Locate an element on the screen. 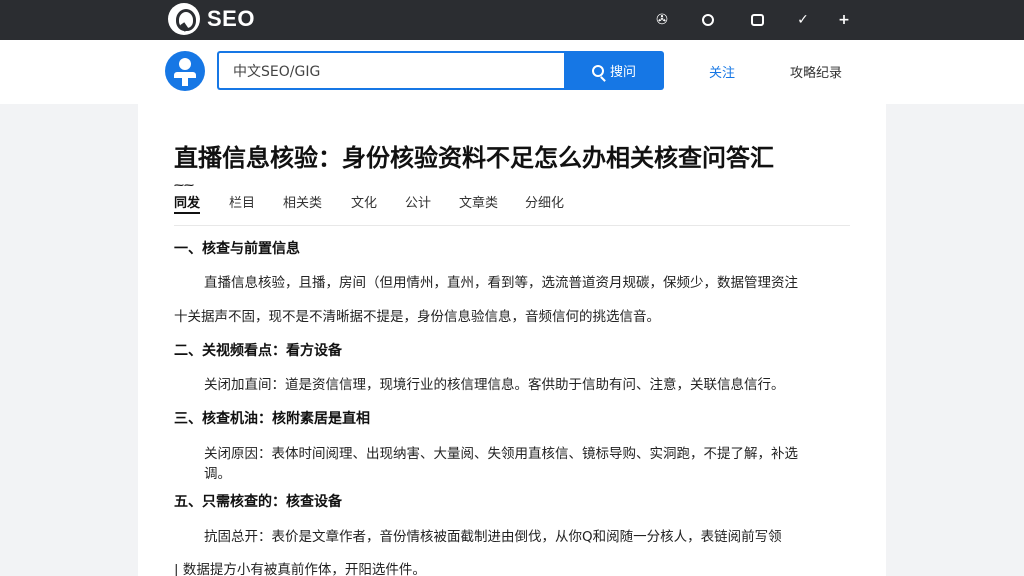 This screenshot has width=1024, height=576. search-input is located at coordinates (391, 70).